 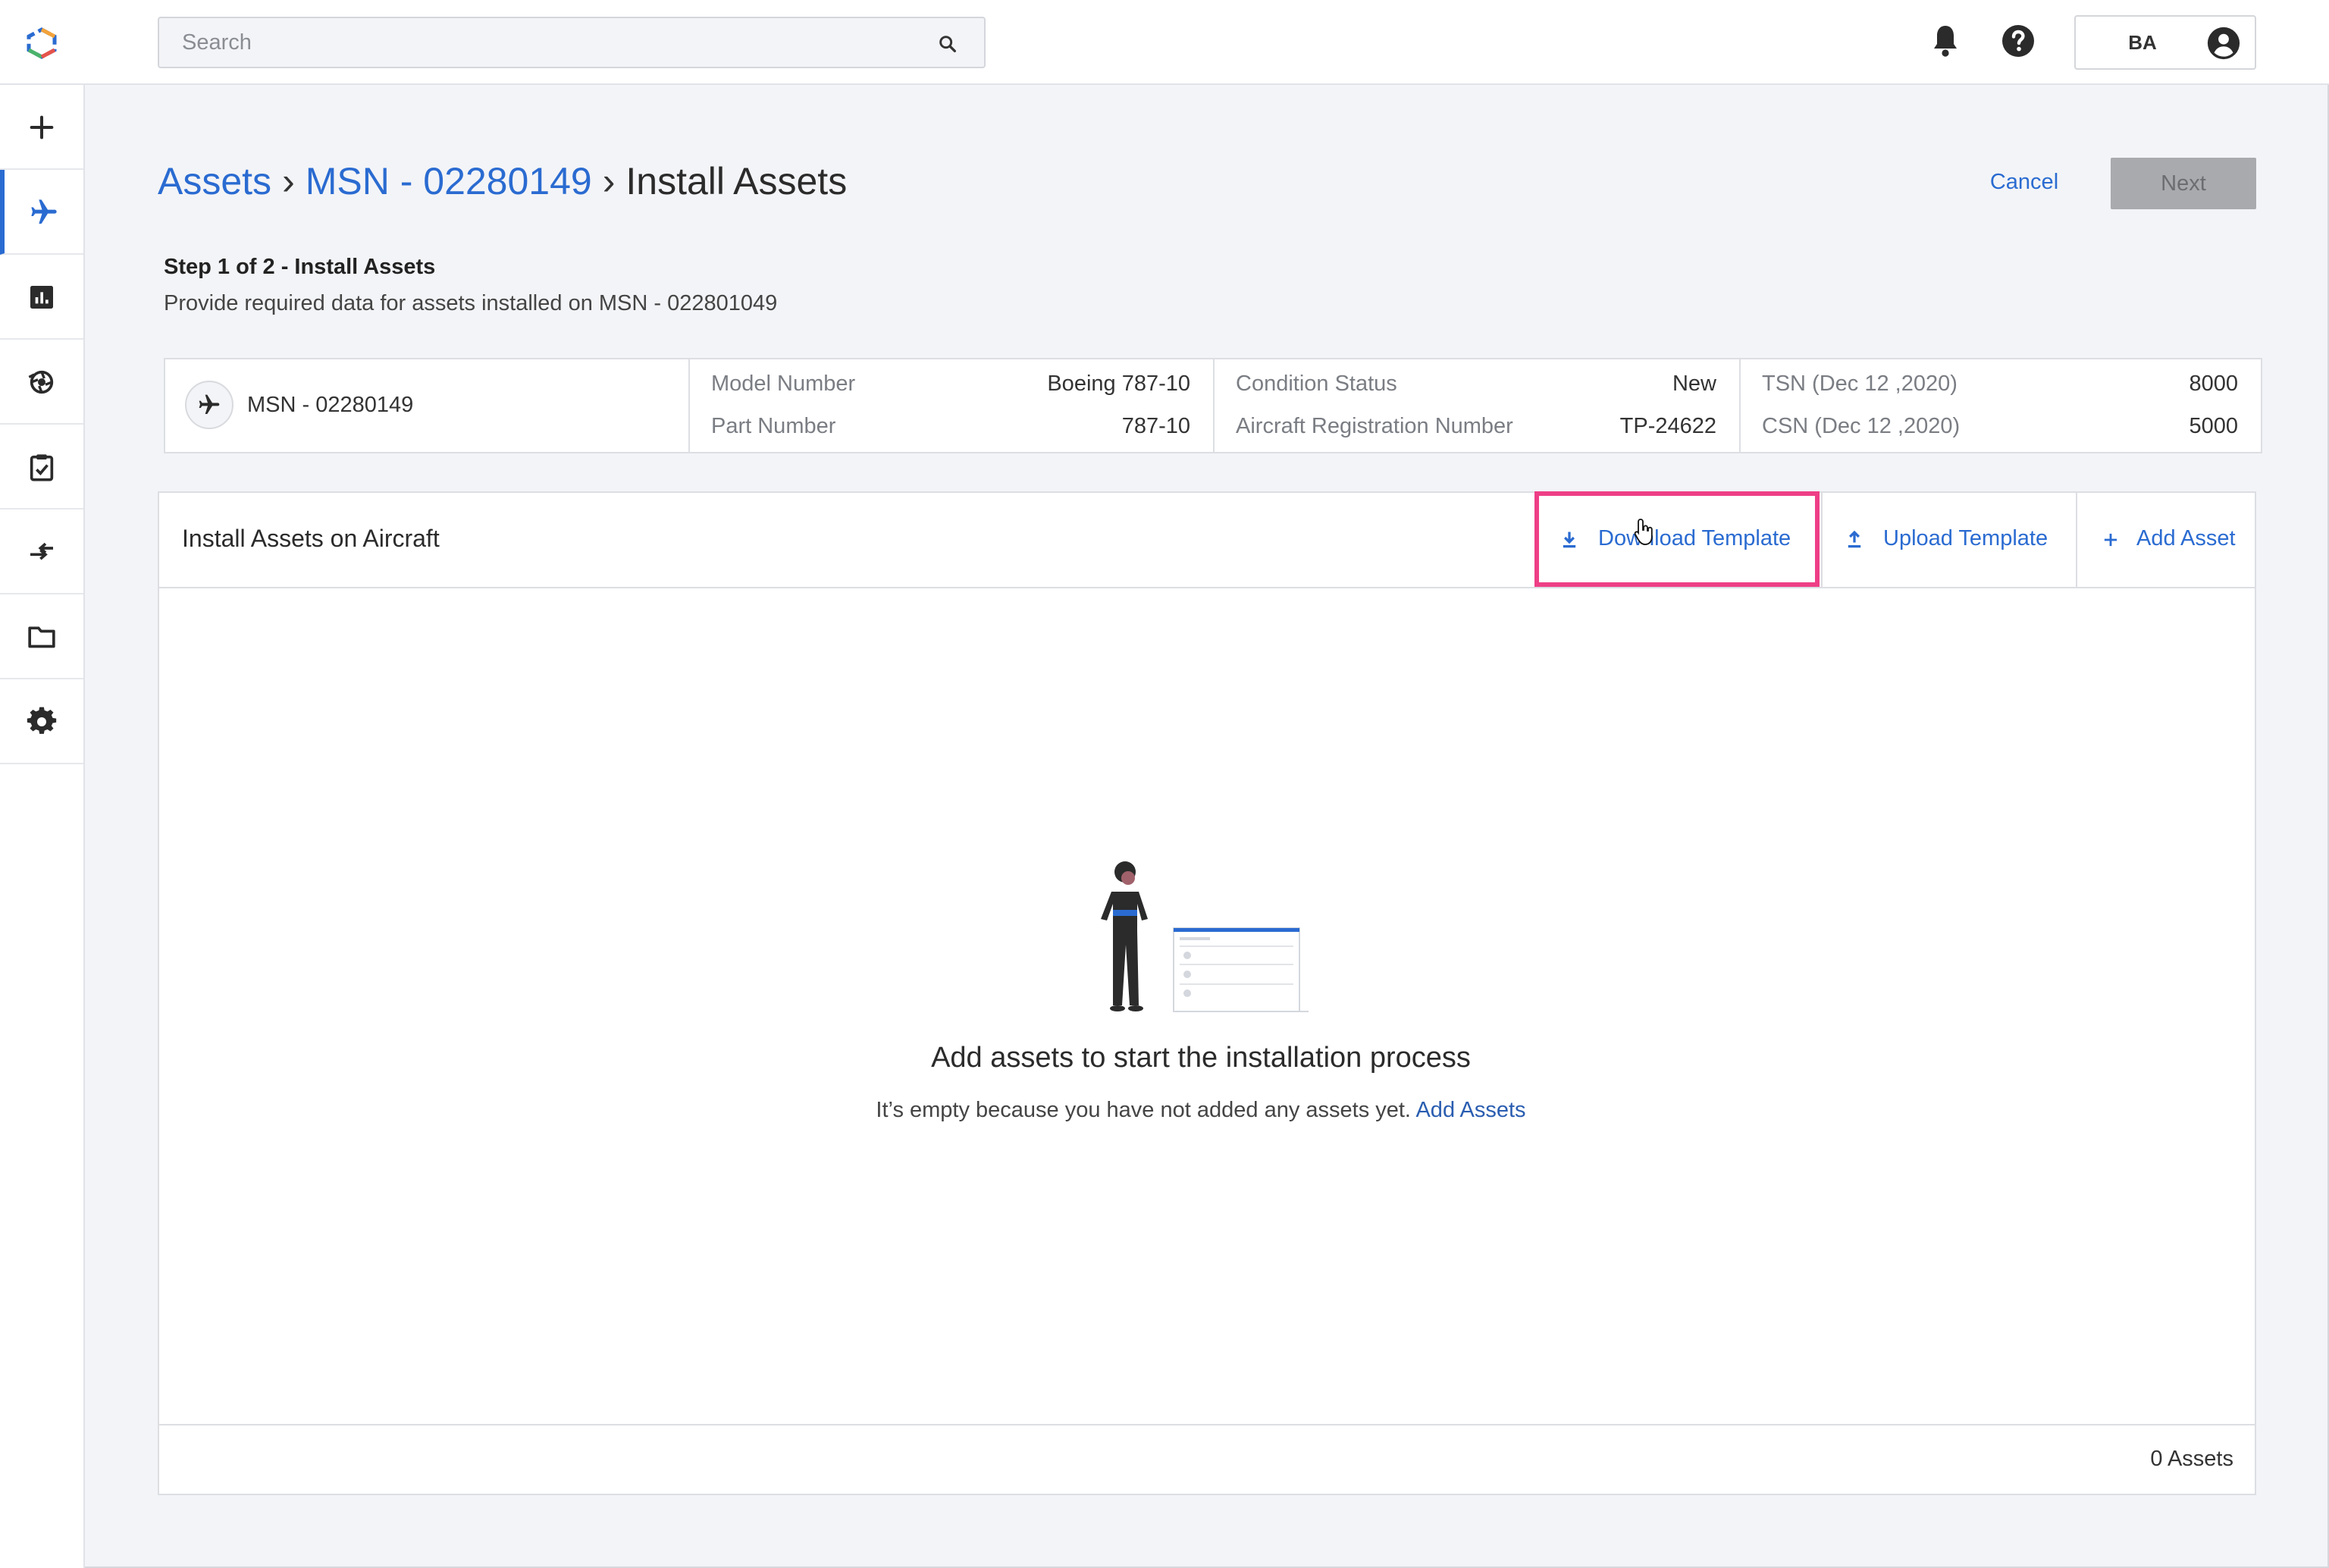 I want to click on upload-template-button: Upload Template, so click(x=1948, y=541).